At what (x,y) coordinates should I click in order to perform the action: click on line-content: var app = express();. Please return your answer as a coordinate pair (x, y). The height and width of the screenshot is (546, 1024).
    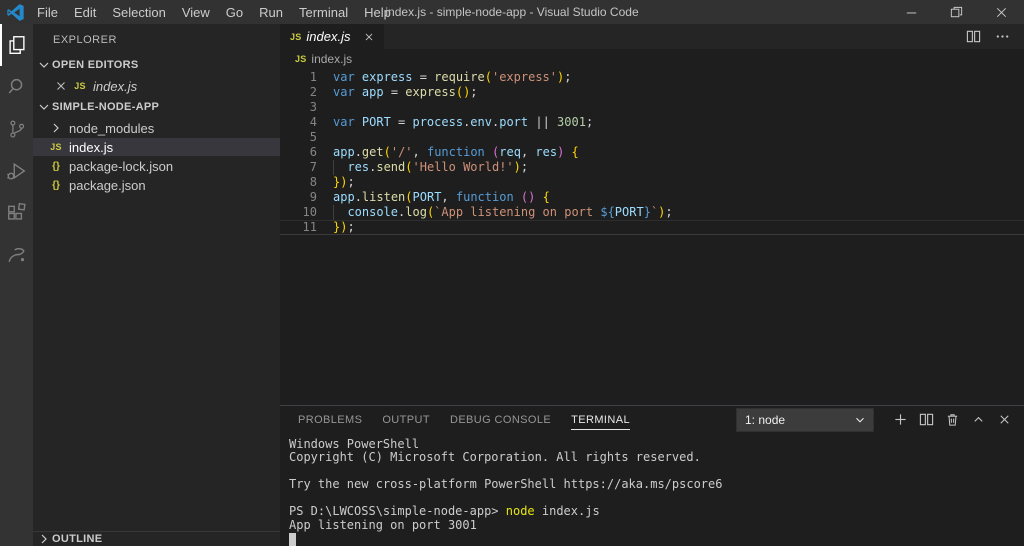
    Looking at the image, I should click on (405, 92).